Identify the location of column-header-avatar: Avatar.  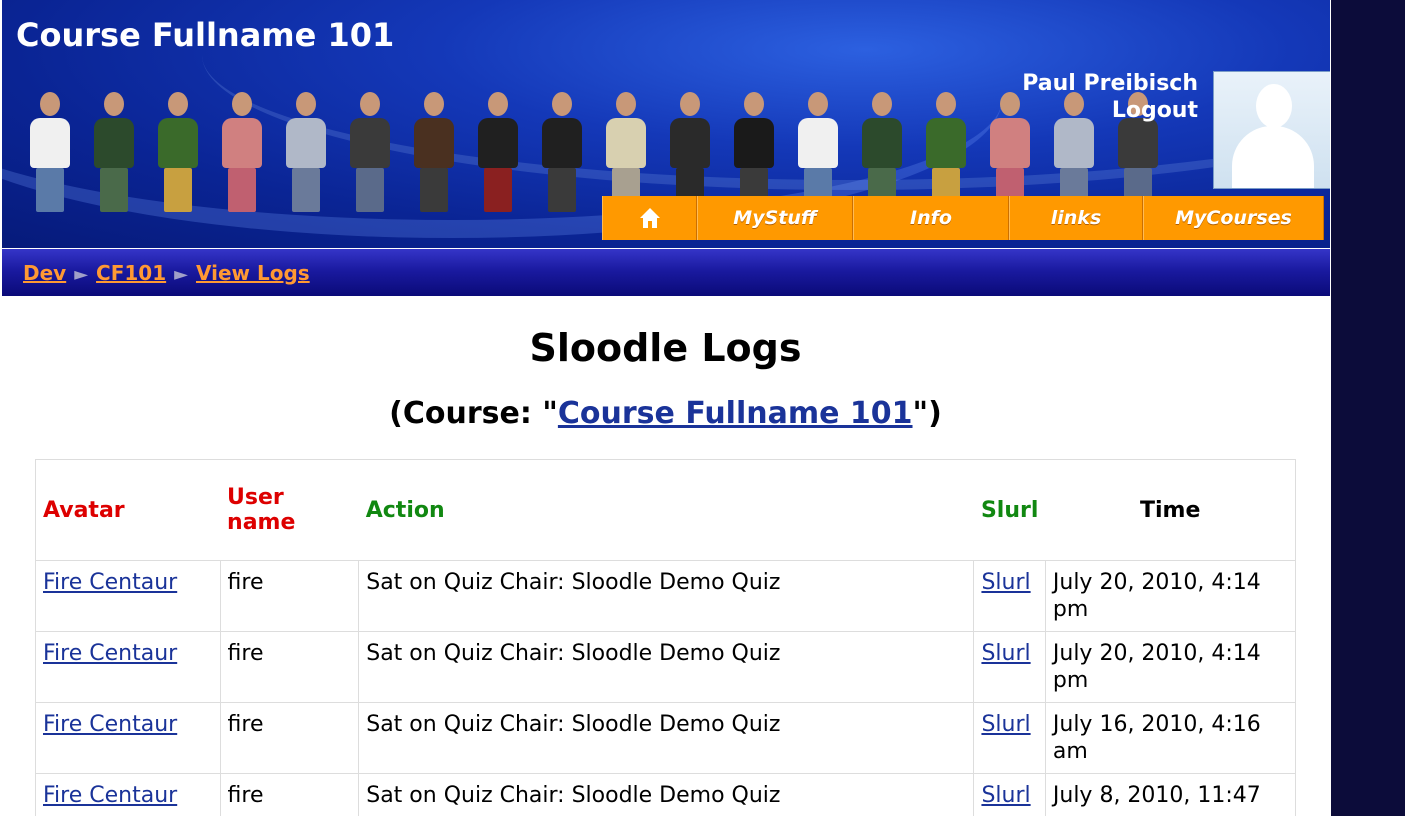
(128, 510).